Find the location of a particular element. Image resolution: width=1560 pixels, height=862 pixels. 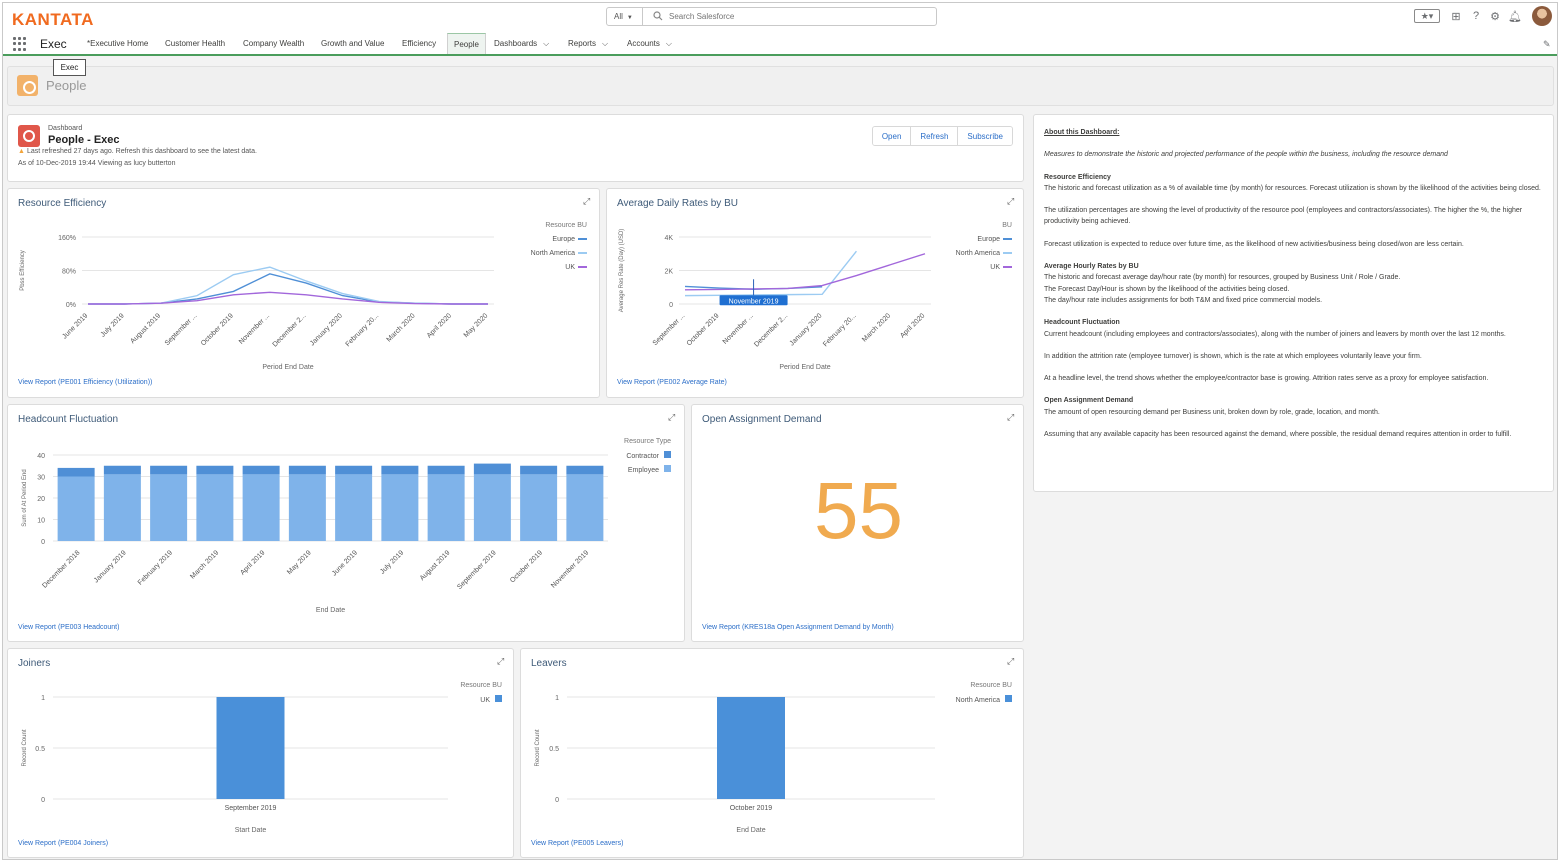

nav-item-executive-home: *Executive Home is located at coordinates (117, 43).